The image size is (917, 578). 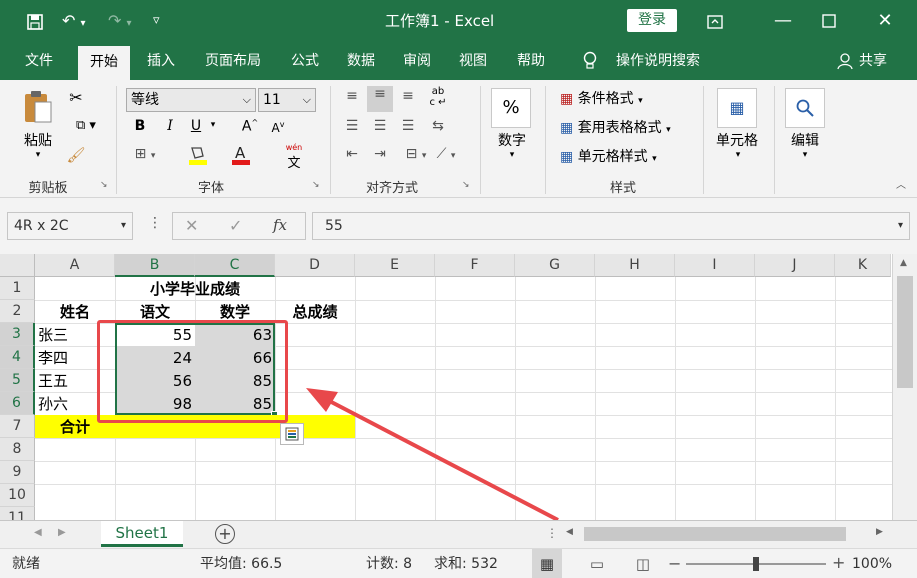 I want to click on enter-icon: ✓, so click(x=235, y=225).